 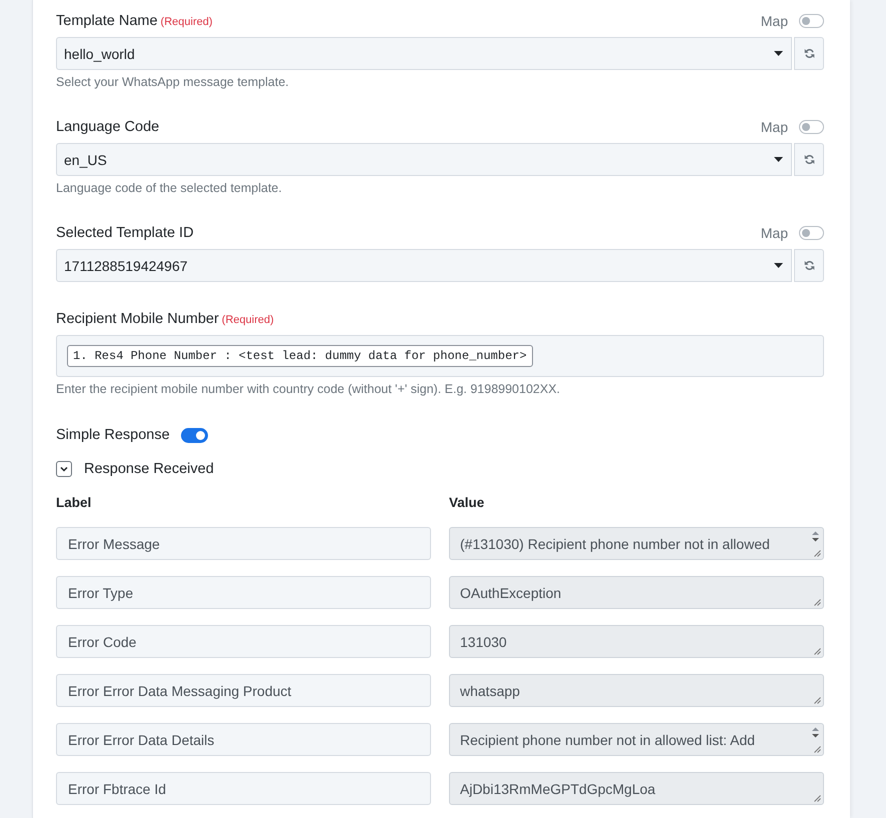 What do you see at coordinates (149, 469) in the screenshot?
I see `section-title: Response Received` at bounding box center [149, 469].